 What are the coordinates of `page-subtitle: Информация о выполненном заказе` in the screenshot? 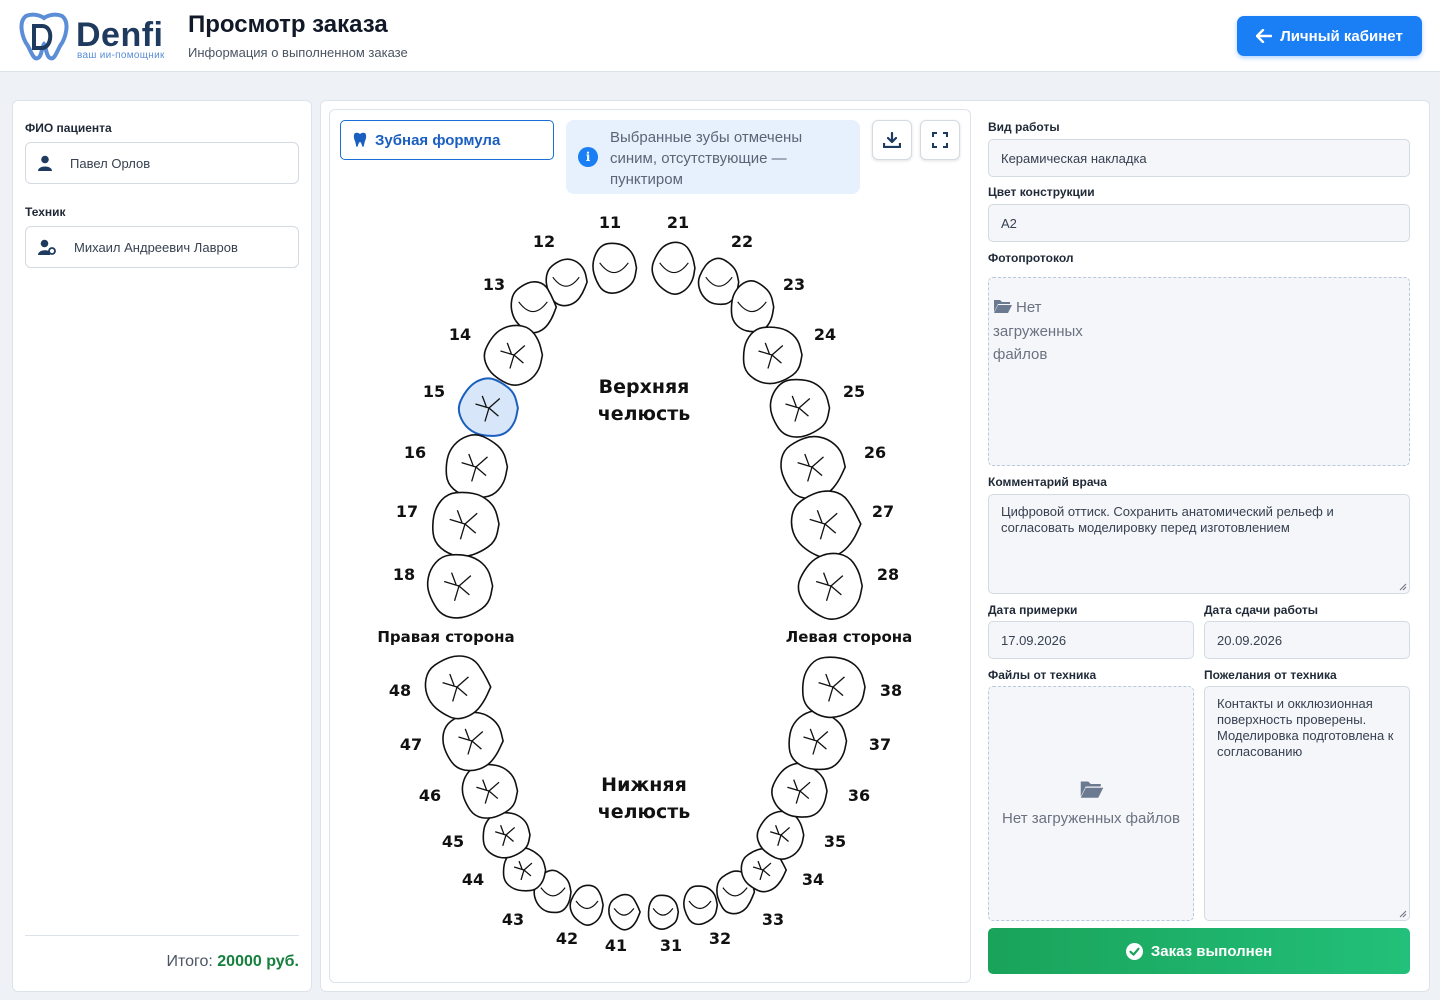 It's located at (298, 52).